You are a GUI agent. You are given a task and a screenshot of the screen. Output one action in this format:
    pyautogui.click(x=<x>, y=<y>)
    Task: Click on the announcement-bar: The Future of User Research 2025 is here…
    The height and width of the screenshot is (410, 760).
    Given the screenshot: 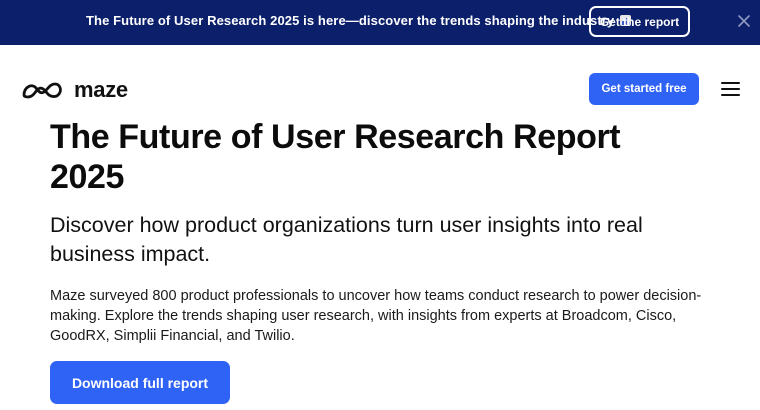 What is the action you would take?
    pyautogui.click(x=380, y=22)
    